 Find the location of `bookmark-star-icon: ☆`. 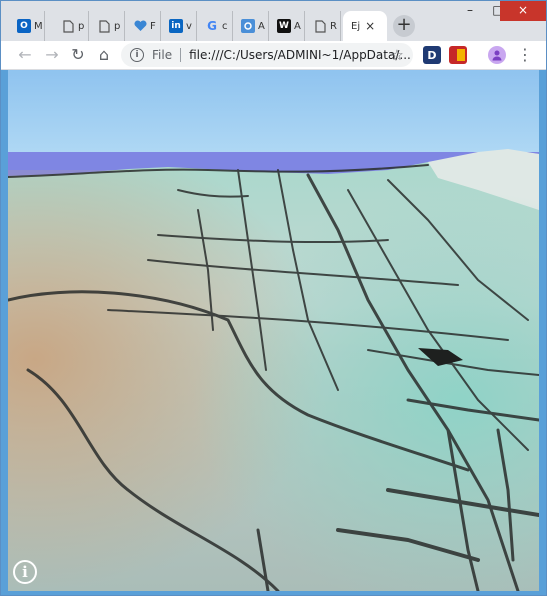

bookmark-star-icon: ☆ is located at coordinates (397, 55).